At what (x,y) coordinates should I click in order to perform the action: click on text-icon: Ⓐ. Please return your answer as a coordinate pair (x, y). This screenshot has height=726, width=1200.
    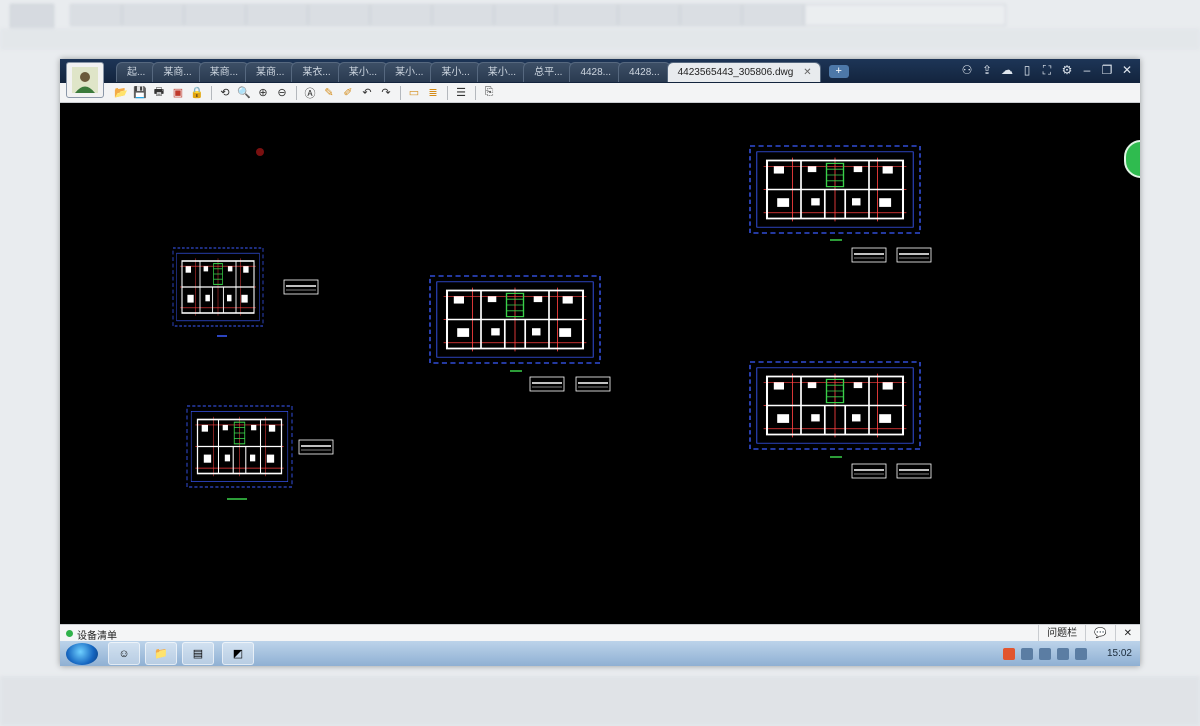
    Looking at the image, I should click on (310, 93).